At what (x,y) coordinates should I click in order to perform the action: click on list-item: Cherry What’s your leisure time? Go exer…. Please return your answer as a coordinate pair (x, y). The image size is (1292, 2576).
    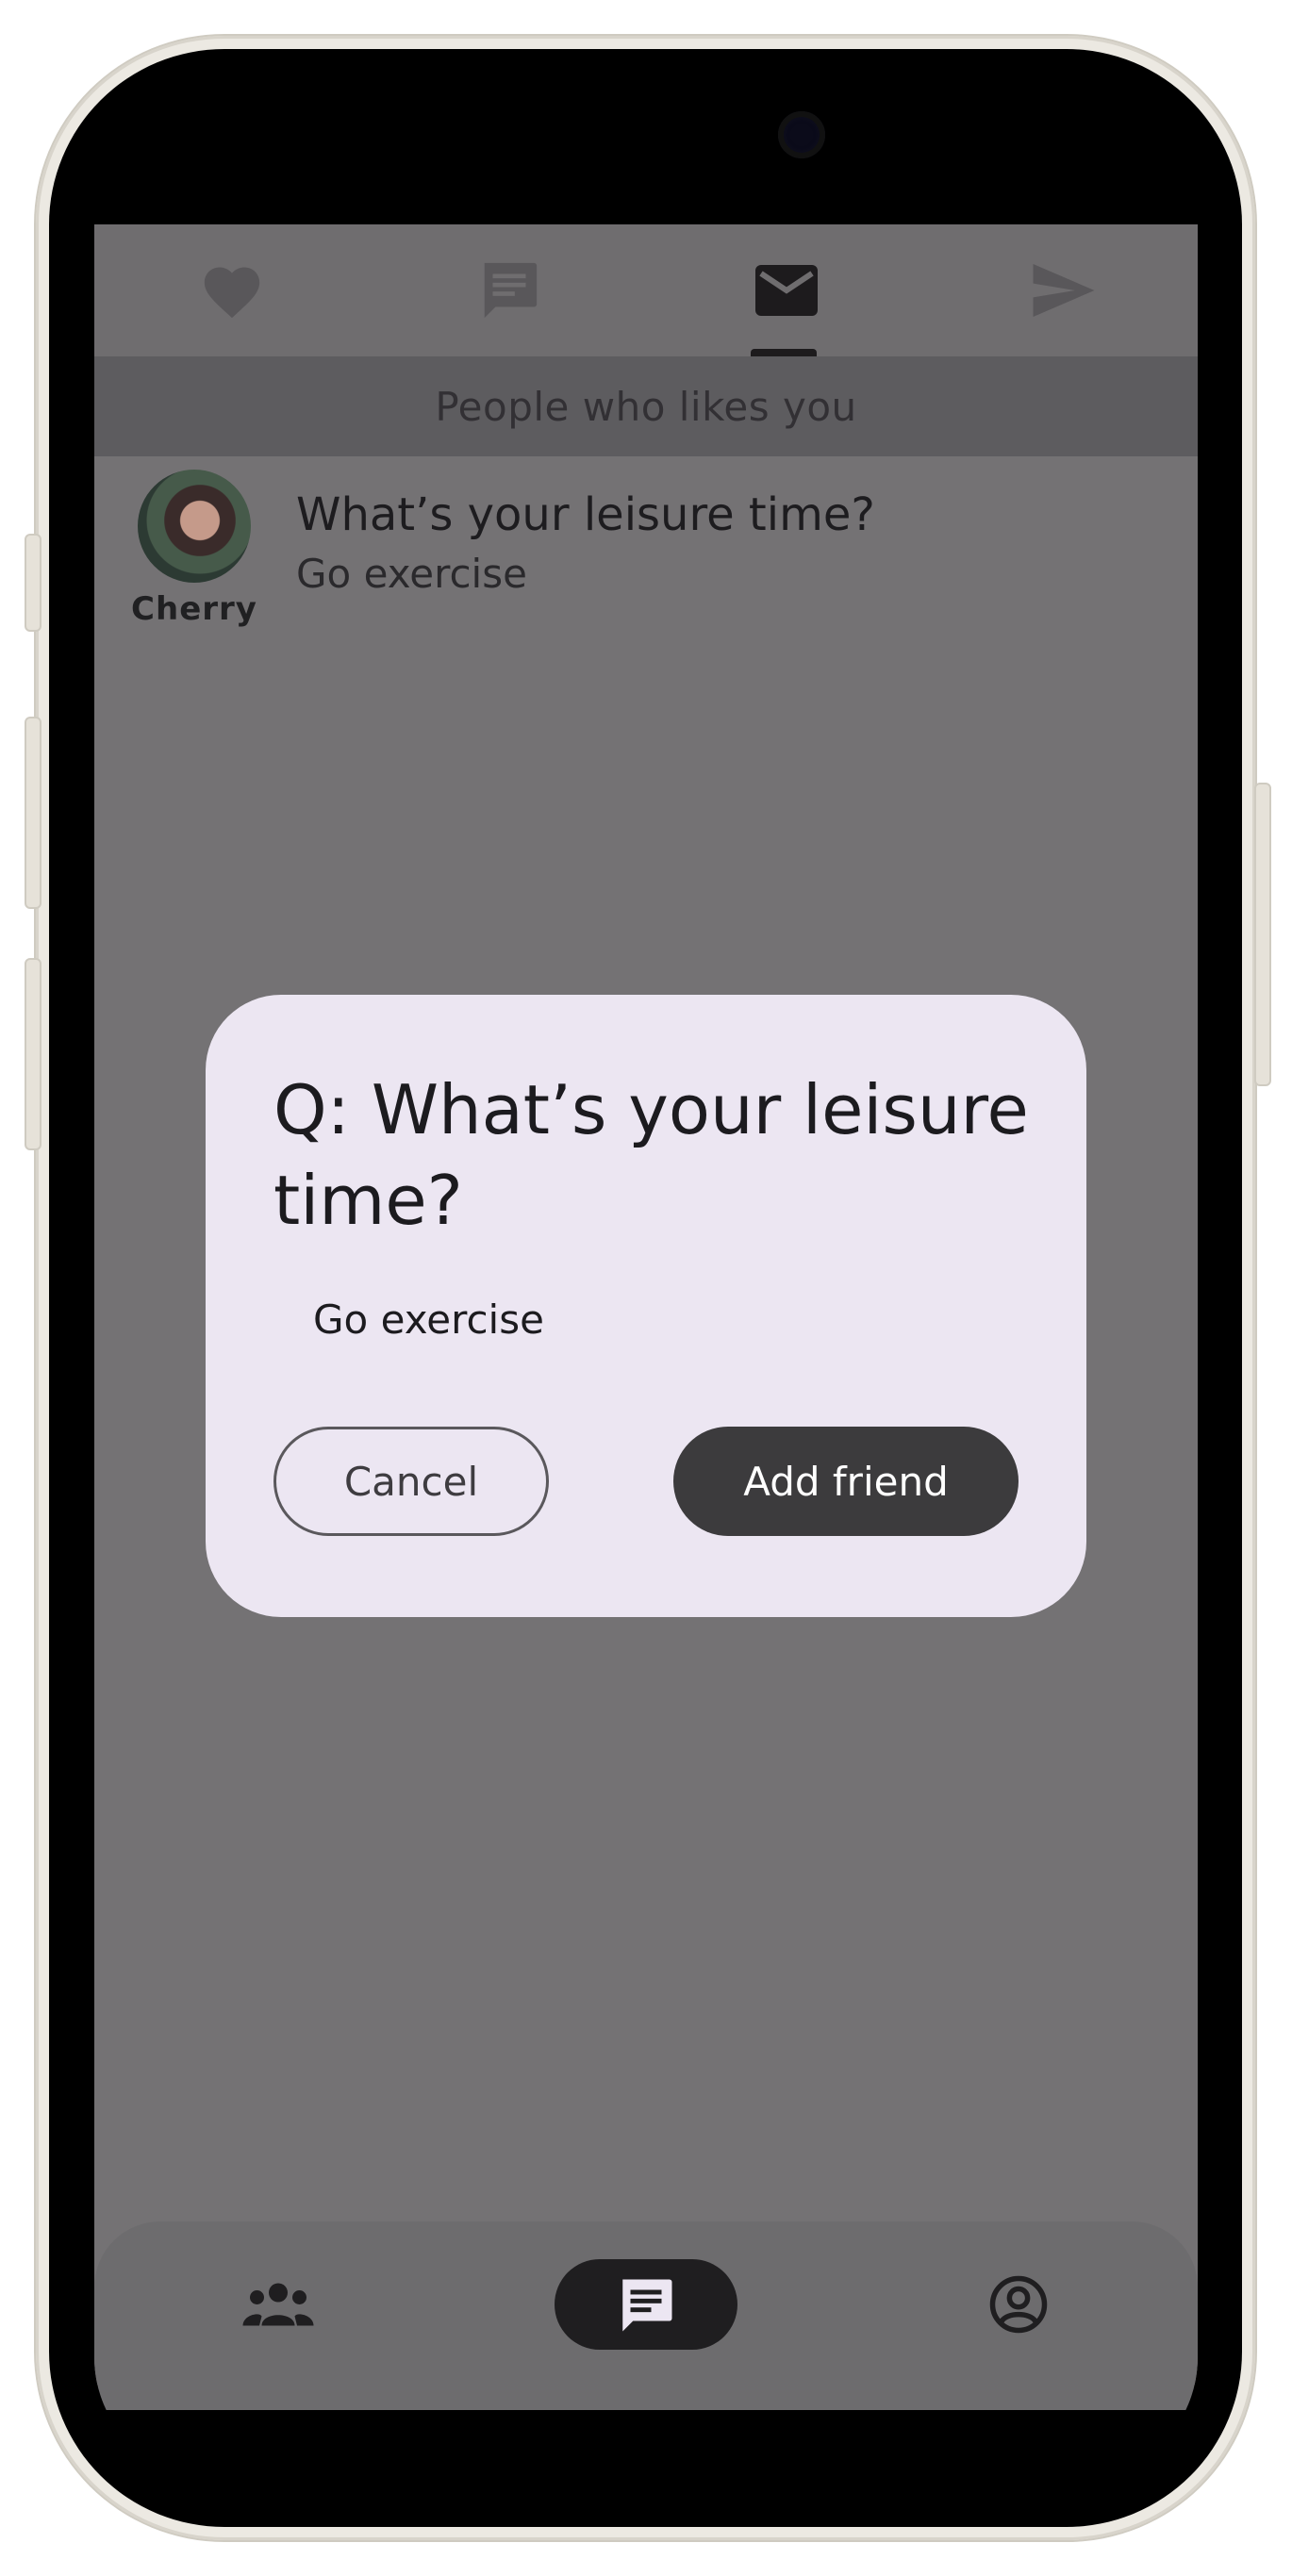
    Looking at the image, I should click on (646, 545).